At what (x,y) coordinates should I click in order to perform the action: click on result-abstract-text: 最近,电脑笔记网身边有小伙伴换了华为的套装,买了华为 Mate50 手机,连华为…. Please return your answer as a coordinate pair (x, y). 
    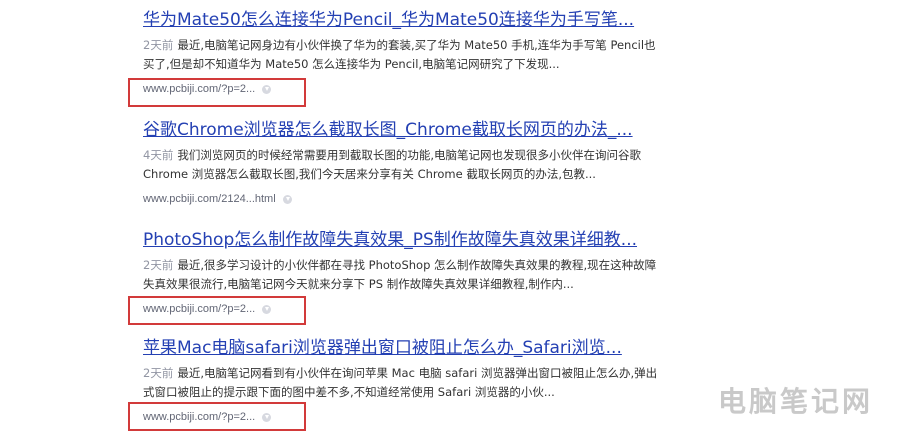
    Looking at the image, I should click on (399, 54).